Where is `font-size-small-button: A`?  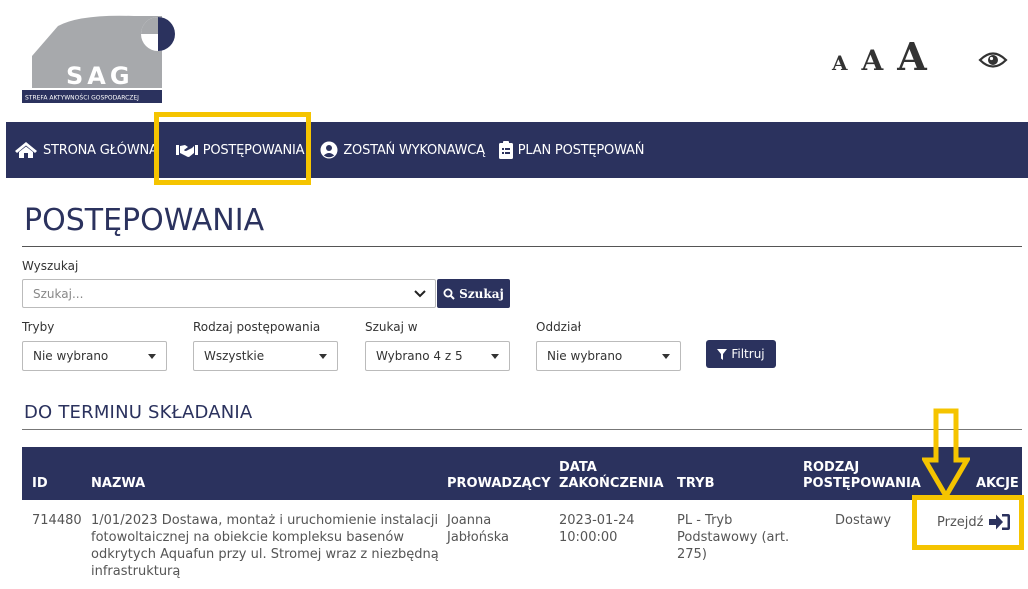 font-size-small-button: A is located at coordinates (840, 63).